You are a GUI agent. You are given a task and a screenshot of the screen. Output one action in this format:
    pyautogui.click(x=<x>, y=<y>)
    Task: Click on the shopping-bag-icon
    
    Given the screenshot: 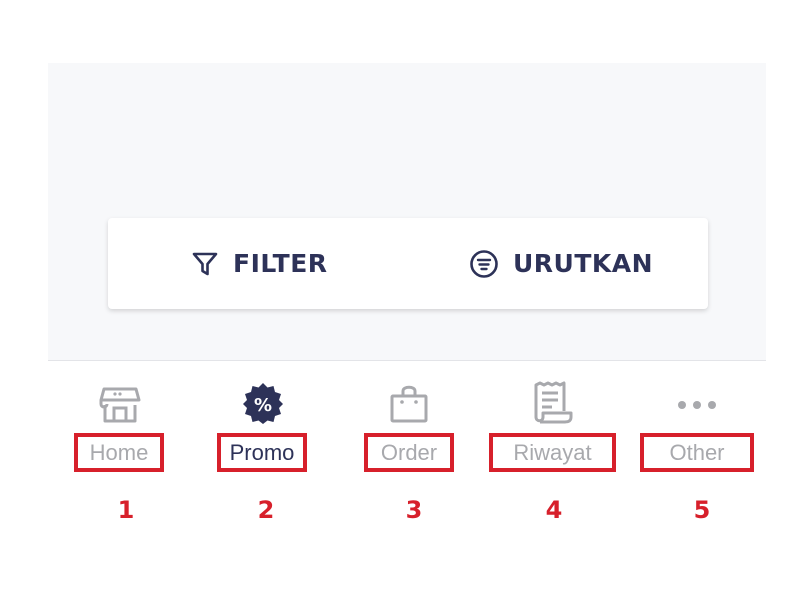 What is the action you would take?
    pyautogui.click(x=409, y=404)
    